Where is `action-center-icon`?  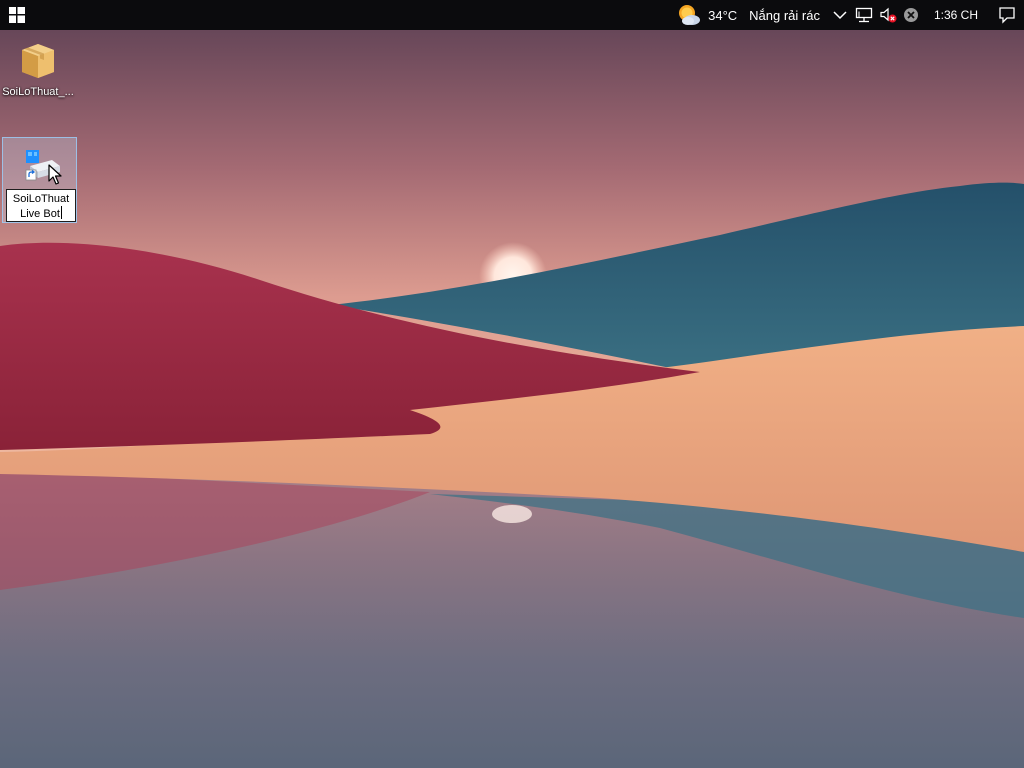
action-center-icon is located at coordinates (1007, 15).